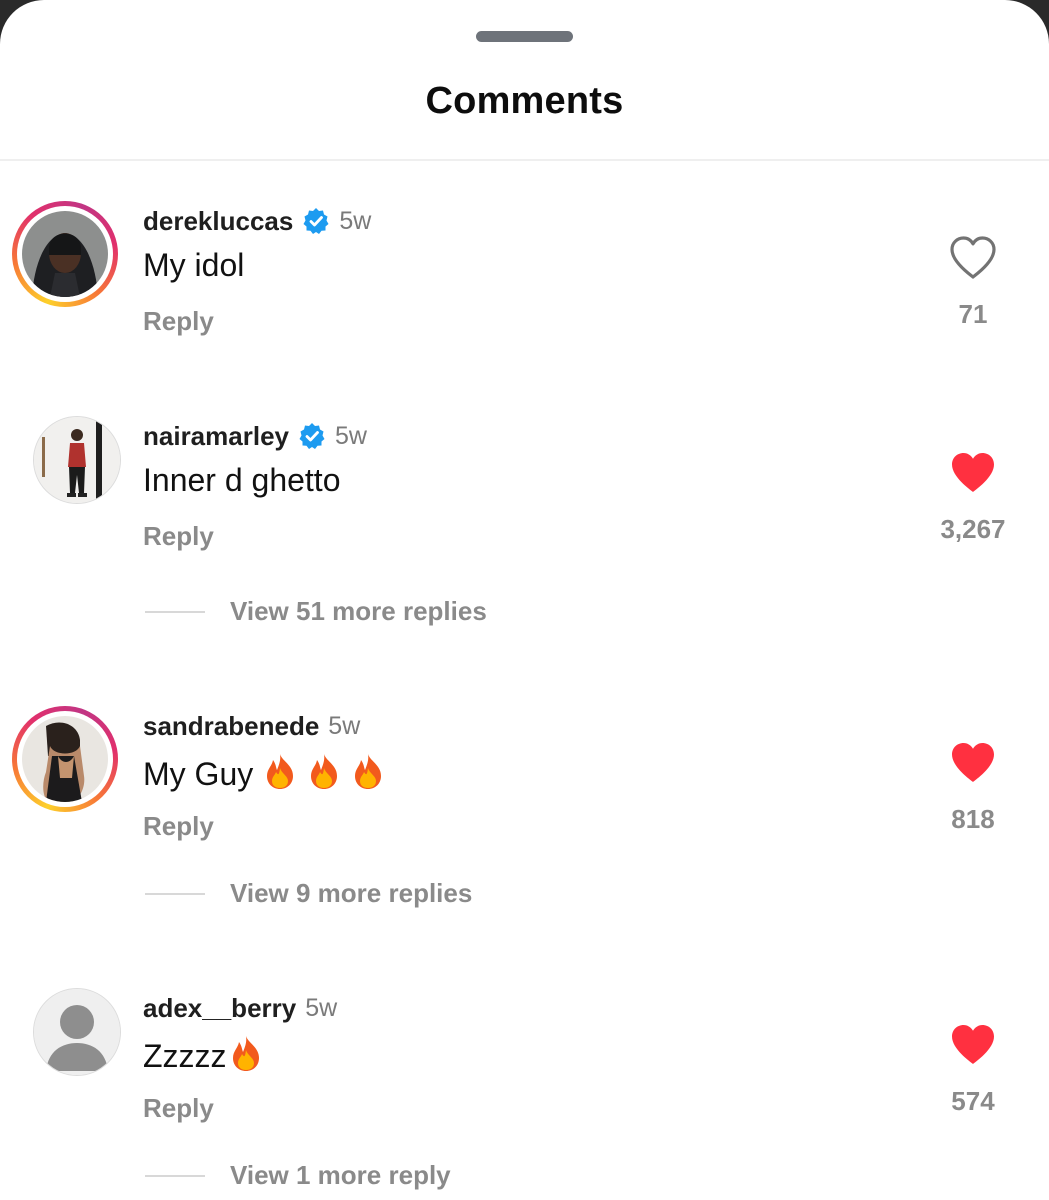 The image size is (1049, 1200). What do you see at coordinates (194, 265) in the screenshot?
I see `comment-text: My idol` at bounding box center [194, 265].